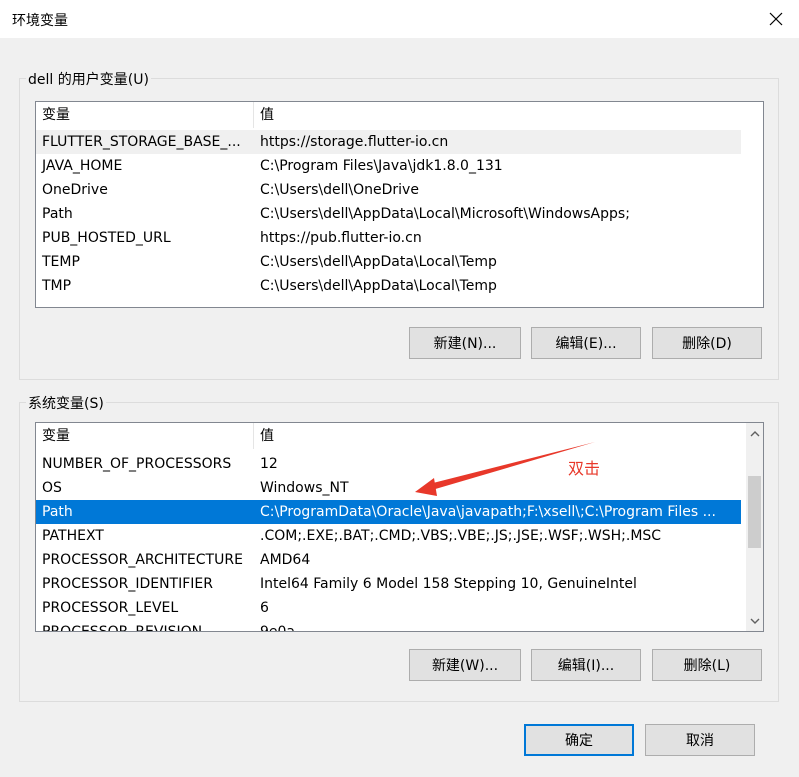  I want to click on variable-value: C:\Program Files\Java\jdk1.8.0_131, so click(381, 166).